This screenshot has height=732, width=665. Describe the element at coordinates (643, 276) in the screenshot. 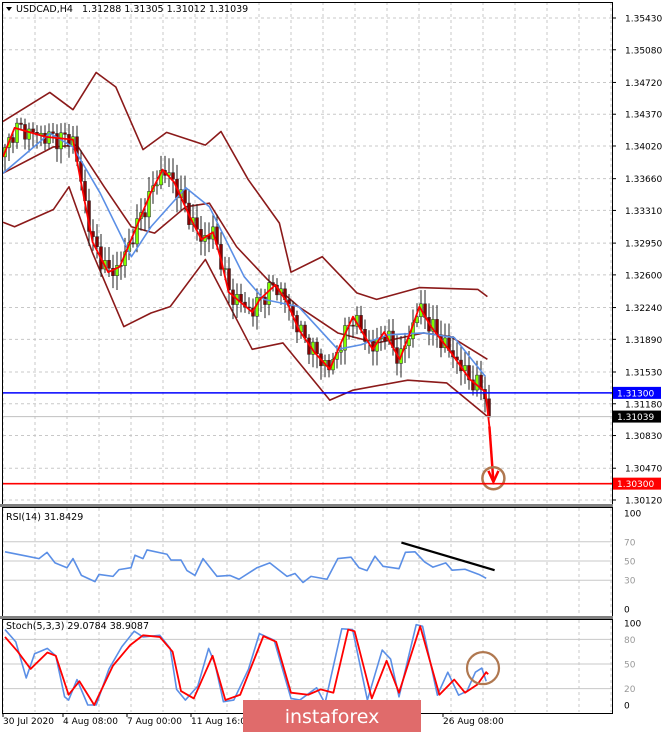

I see `price-tick-label: 1.32600` at that location.